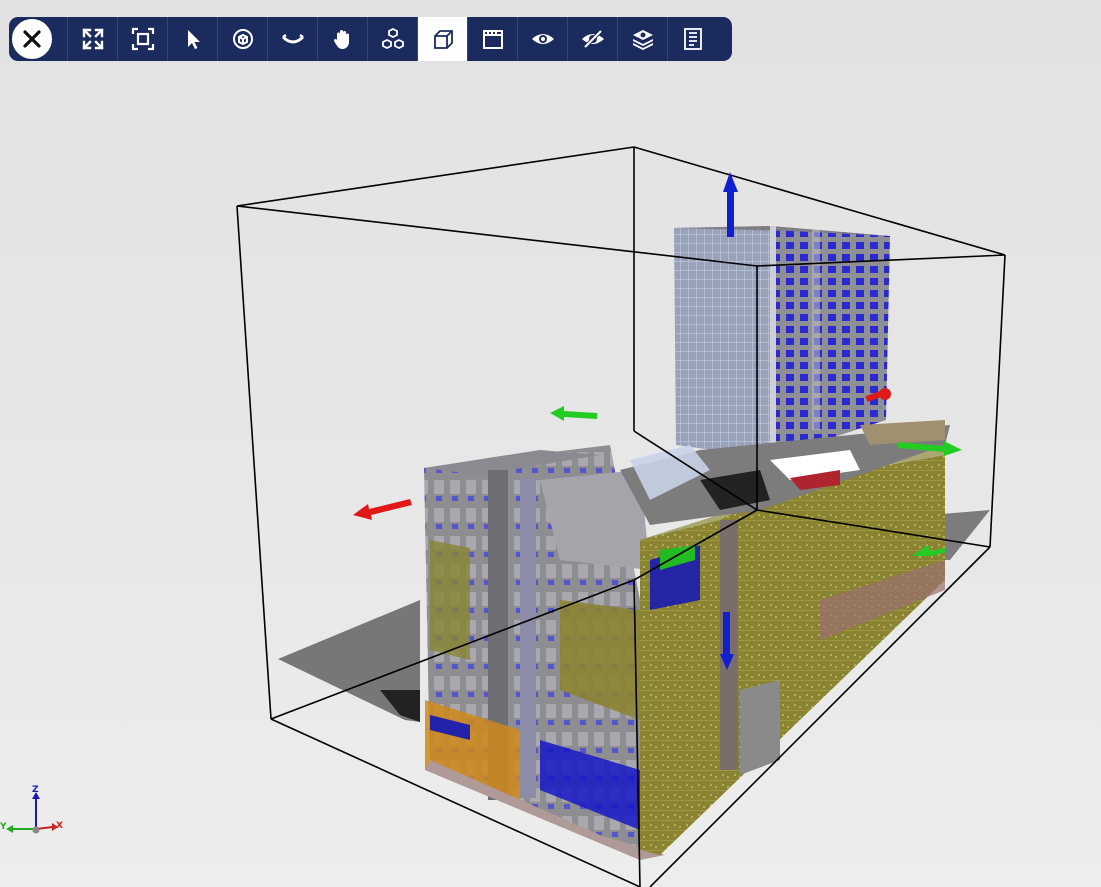 This screenshot has width=1101, height=887. I want to click on orbit-icon, so click(242, 39).